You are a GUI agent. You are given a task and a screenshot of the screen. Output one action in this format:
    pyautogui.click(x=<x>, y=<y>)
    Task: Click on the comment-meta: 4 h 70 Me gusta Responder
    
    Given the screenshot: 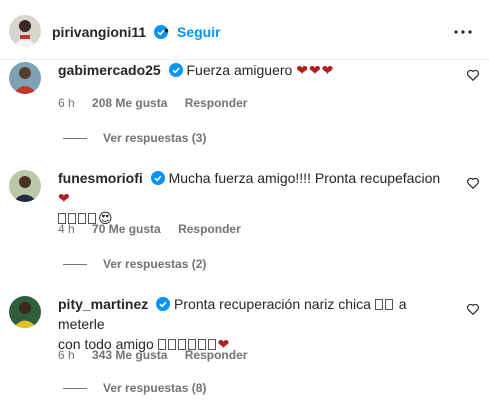 What is the action you would take?
    pyautogui.click(x=156, y=229)
    